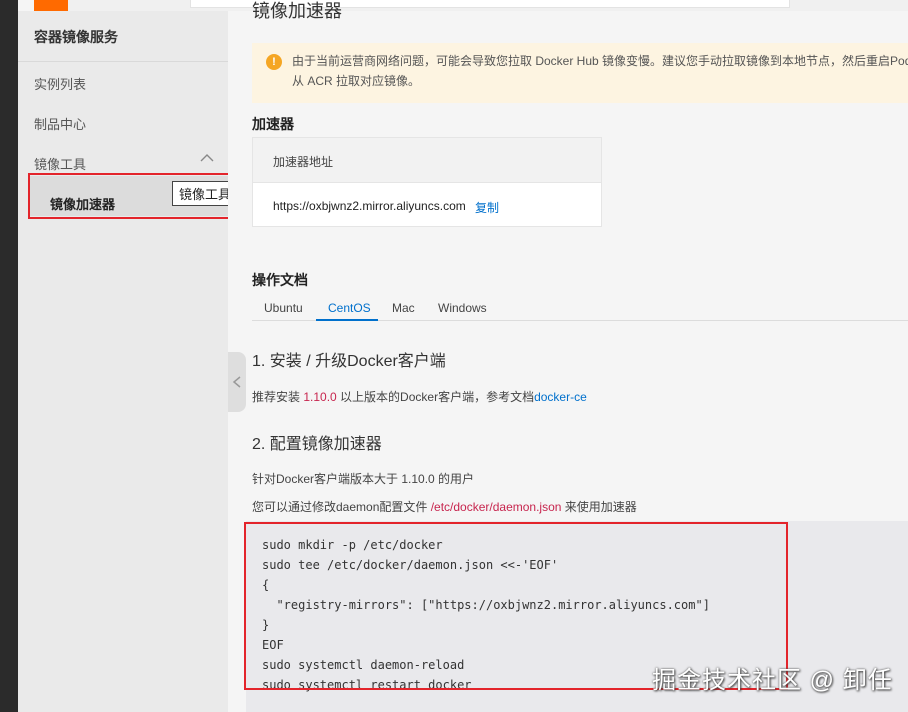 The image size is (908, 712). I want to click on copy-link: 复制, so click(487, 207).